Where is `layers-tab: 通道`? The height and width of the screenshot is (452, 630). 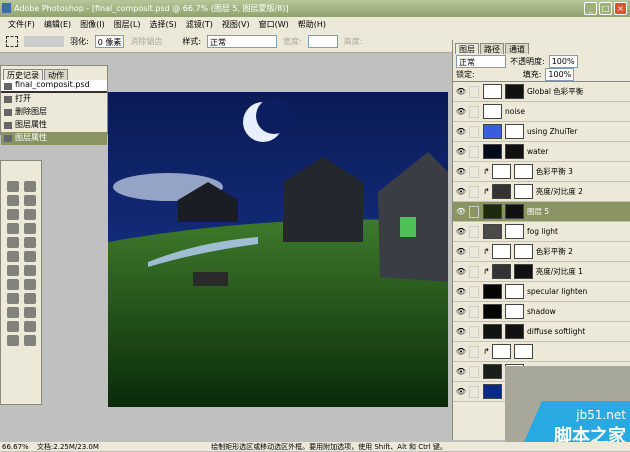 layers-tab: 通道 is located at coordinates (517, 48).